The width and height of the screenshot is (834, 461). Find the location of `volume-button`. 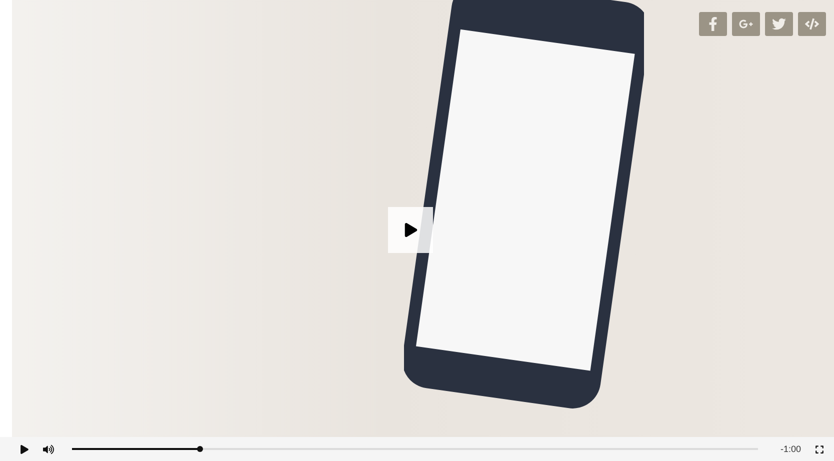

volume-button is located at coordinates (48, 449).